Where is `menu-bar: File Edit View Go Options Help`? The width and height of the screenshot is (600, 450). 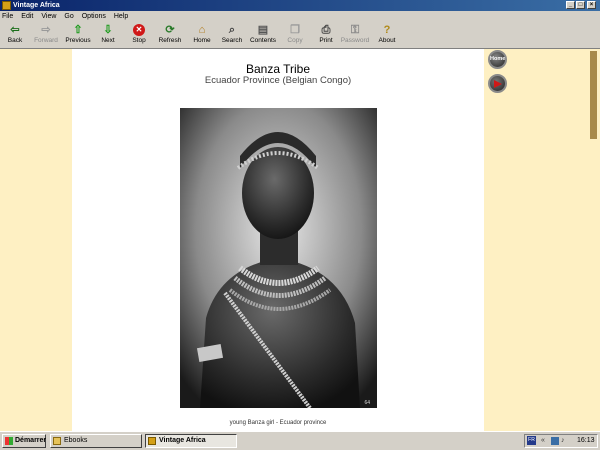 menu-bar: File Edit View Go Options Help is located at coordinates (300, 16).